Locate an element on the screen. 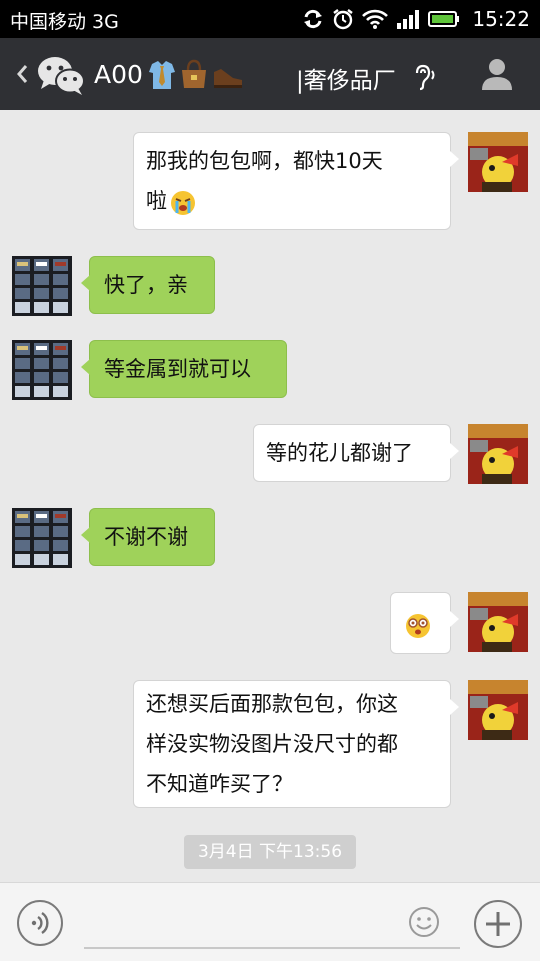 This screenshot has height=961, width=540. message-text: 等金属到就可以 is located at coordinates (177, 369).